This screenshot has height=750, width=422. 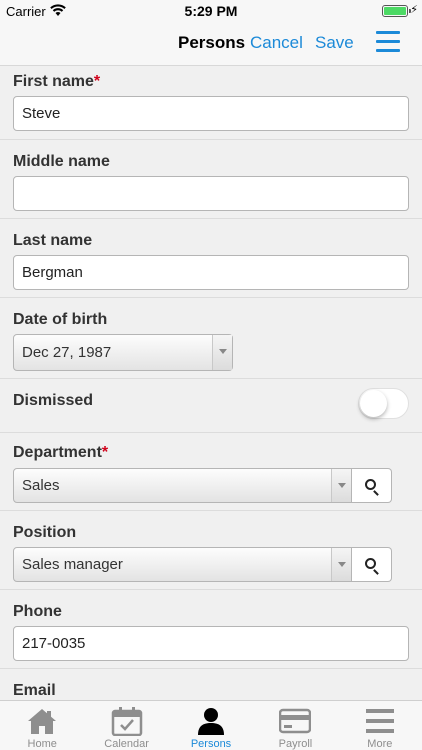 I want to click on calendar-icon, so click(x=126, y=721).